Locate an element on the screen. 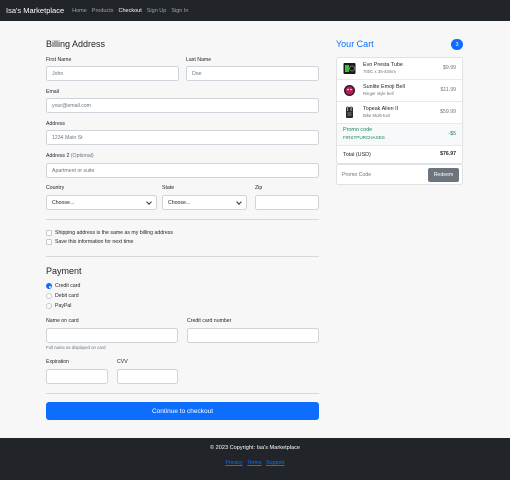 The height and width of the screenshot is (480, 510). total-value: $76.97 is located at coordinates (448, 154).